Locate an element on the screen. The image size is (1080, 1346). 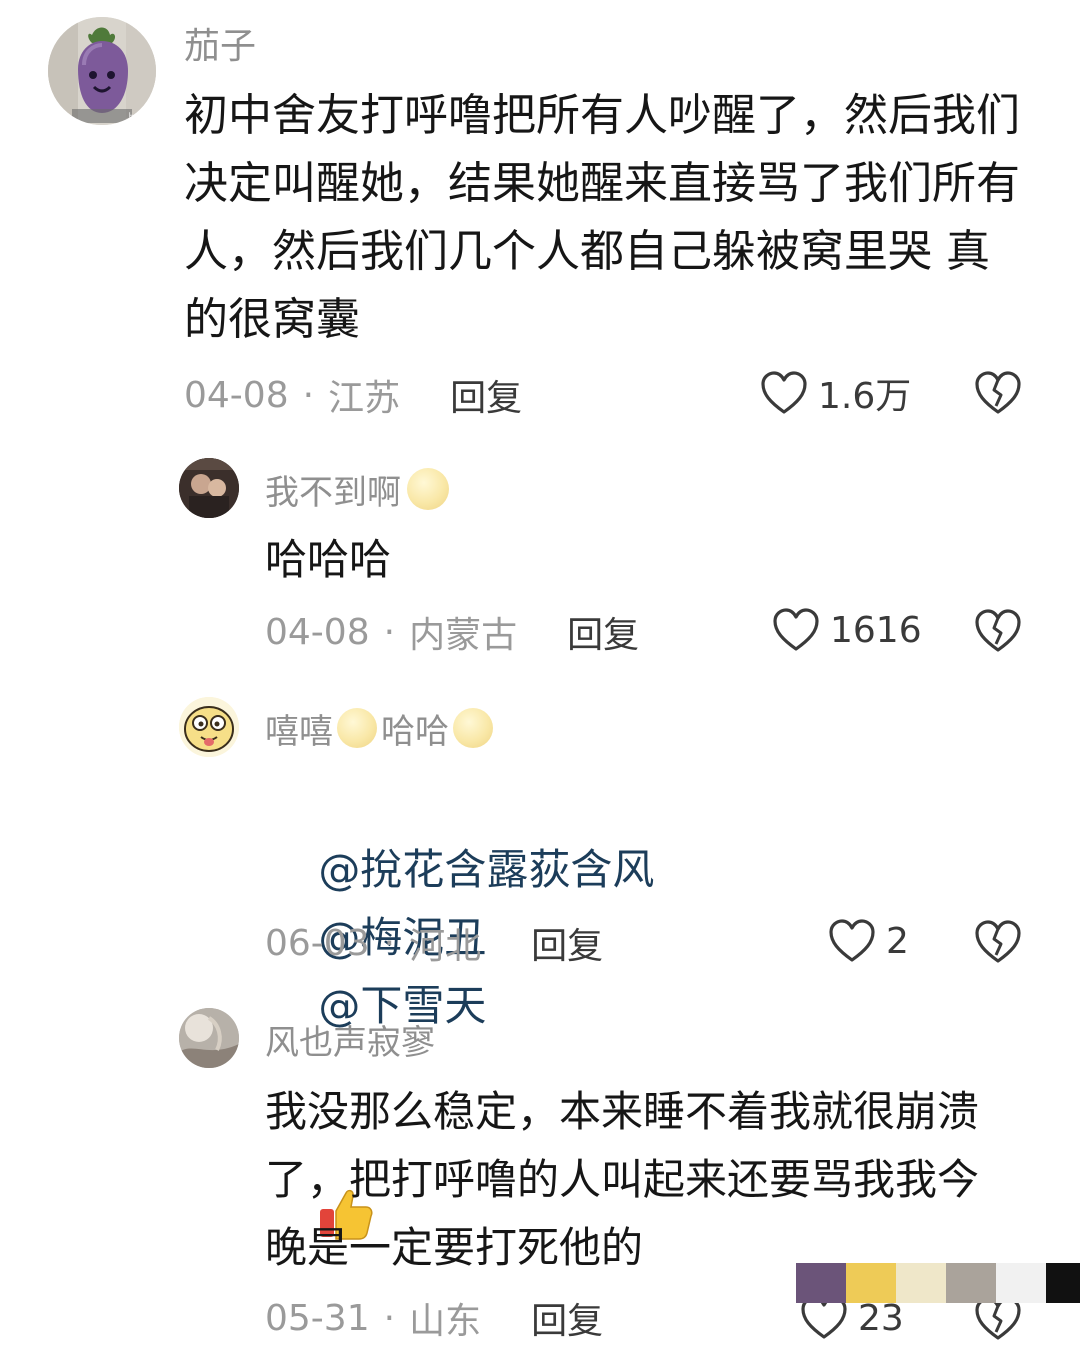
comment-date: 06-03 is located at coordinates (317, 943).